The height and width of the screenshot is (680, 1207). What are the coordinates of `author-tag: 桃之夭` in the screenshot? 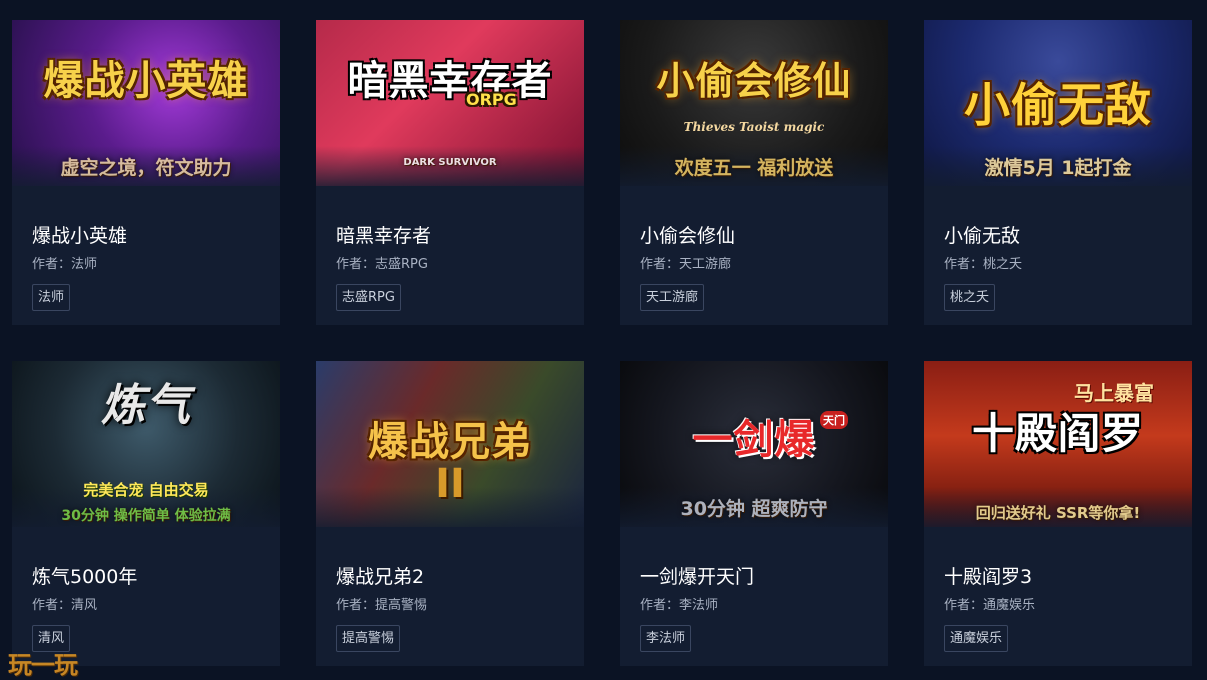 It's located at (970, 297).